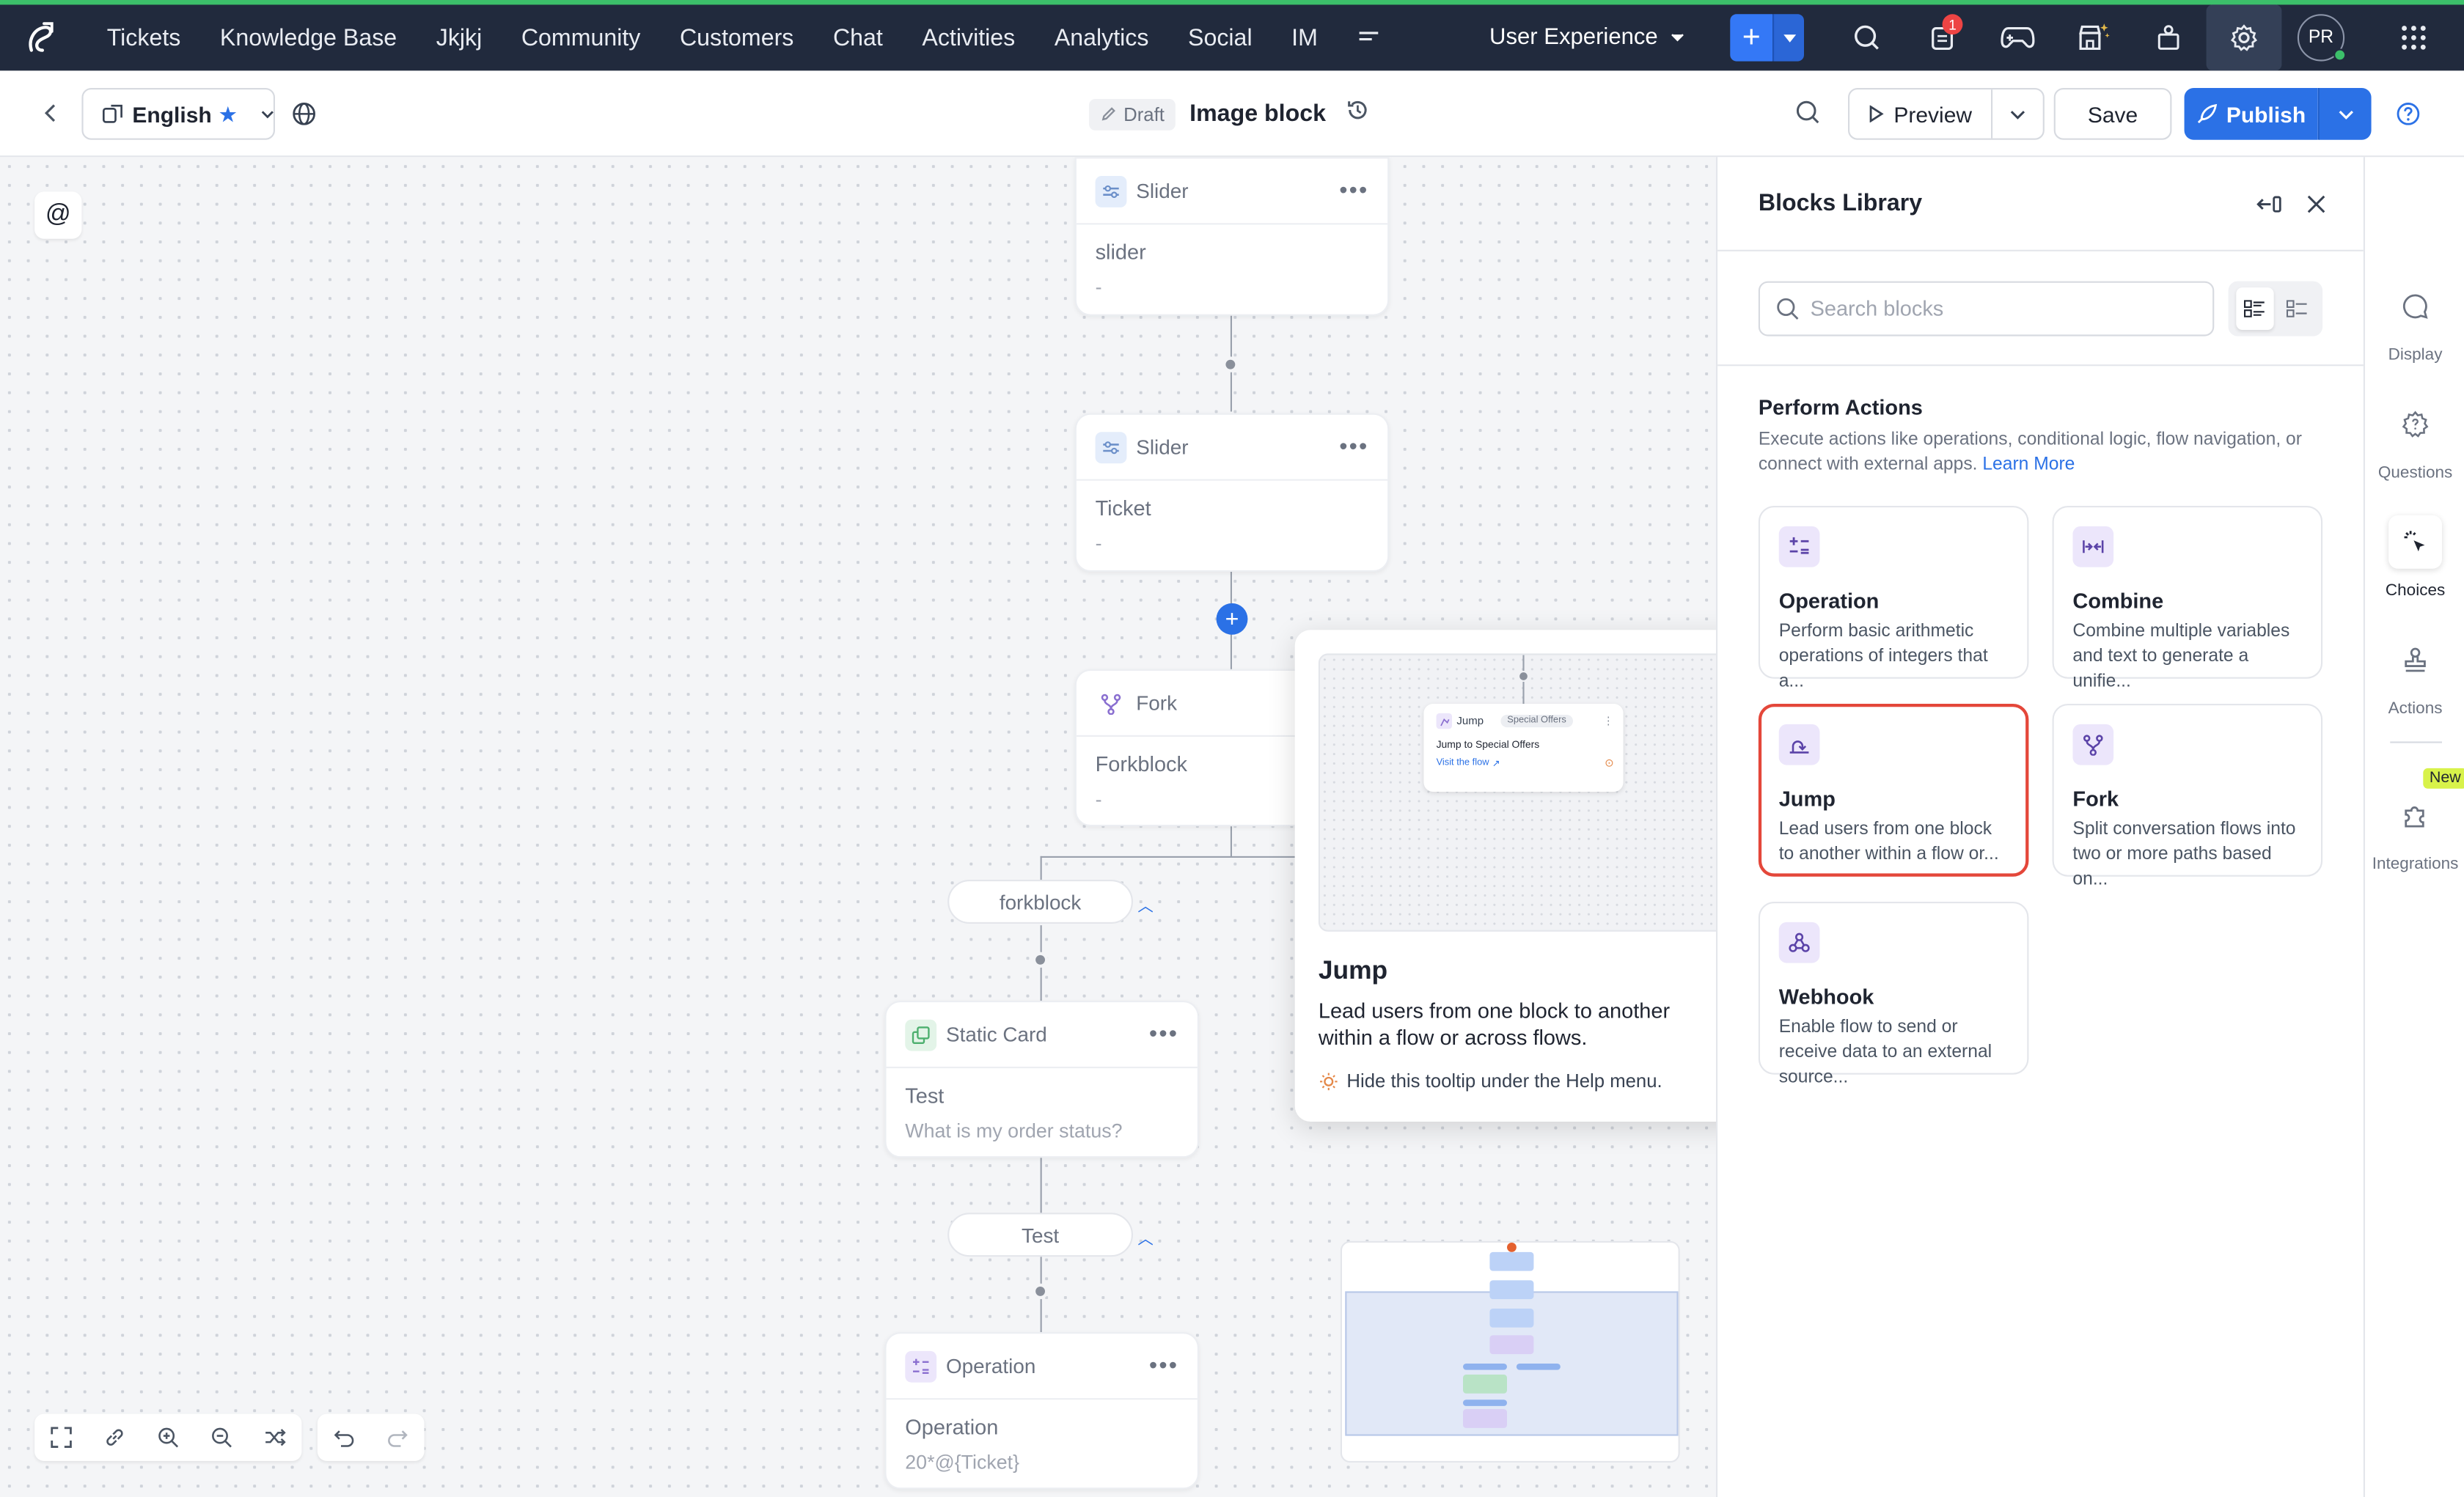  Describe the element at coordinates (1232, 493) in the screenshot. I see `slider-block-node: Slider ••• Ticket -` at that location.